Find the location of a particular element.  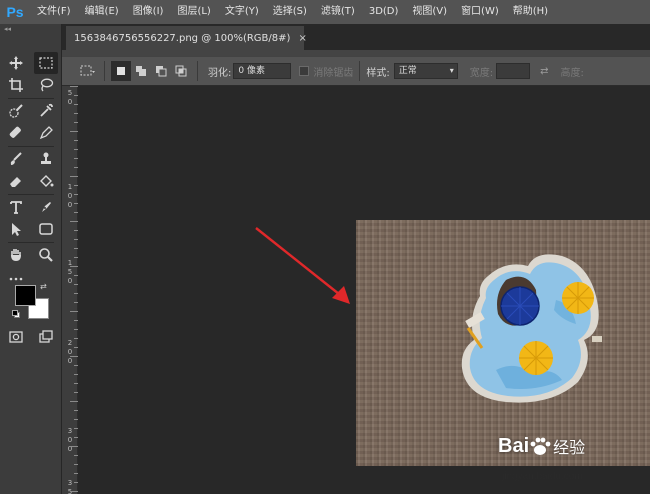

menu-filter: 滤镜(T) is located at coordinates (338, 12).